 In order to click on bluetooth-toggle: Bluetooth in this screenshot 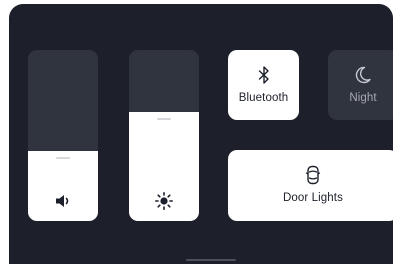, I will do `click(263, 85)`.